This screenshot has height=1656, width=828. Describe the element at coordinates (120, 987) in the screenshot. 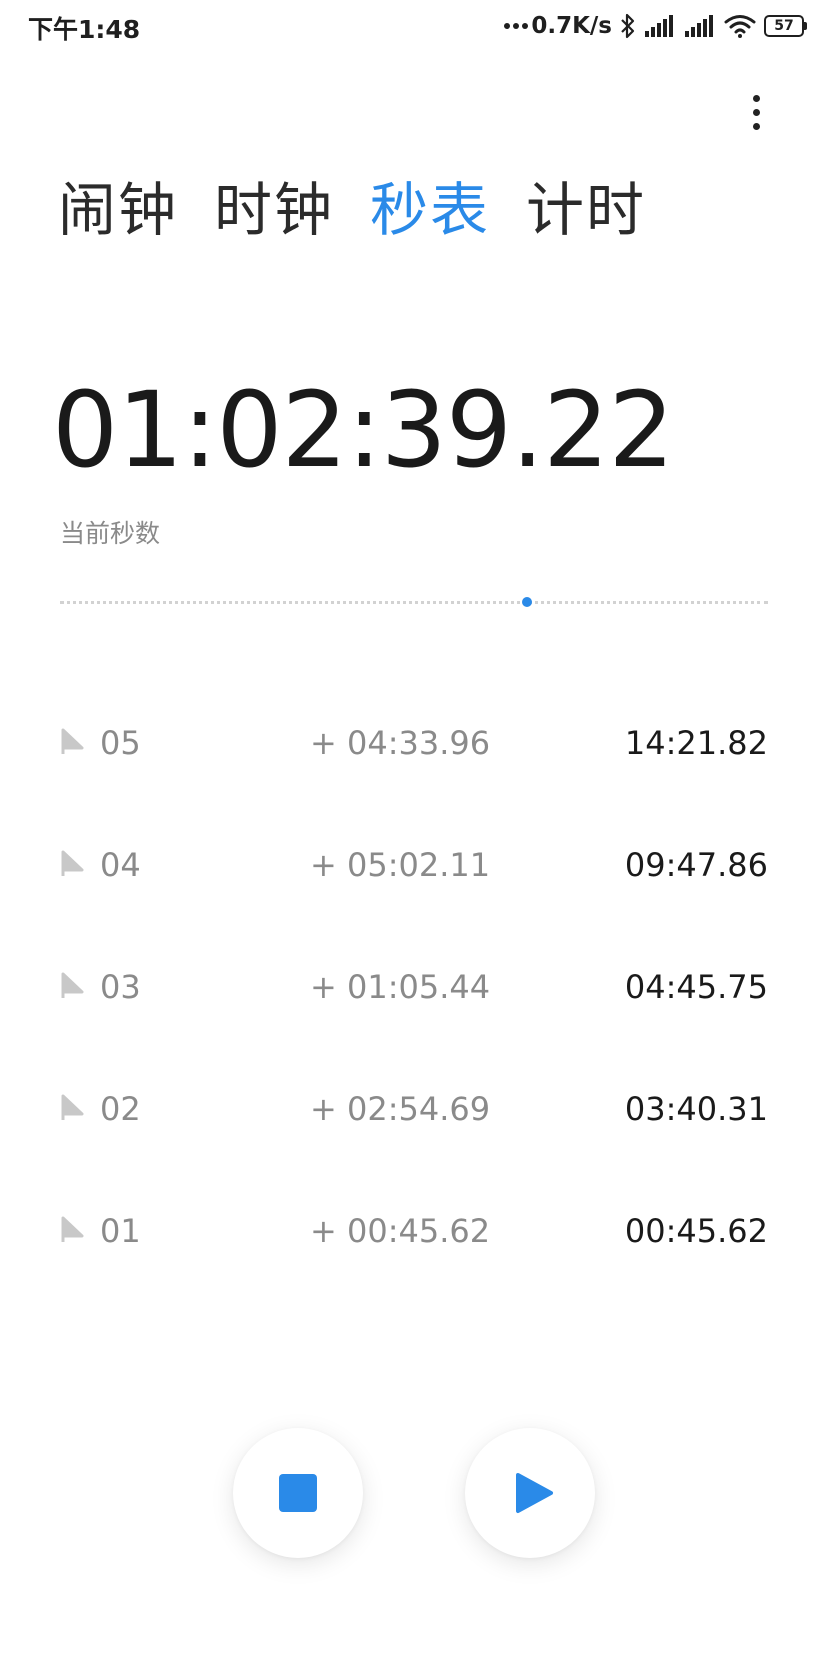

I see `lap-index: 03` at that location.